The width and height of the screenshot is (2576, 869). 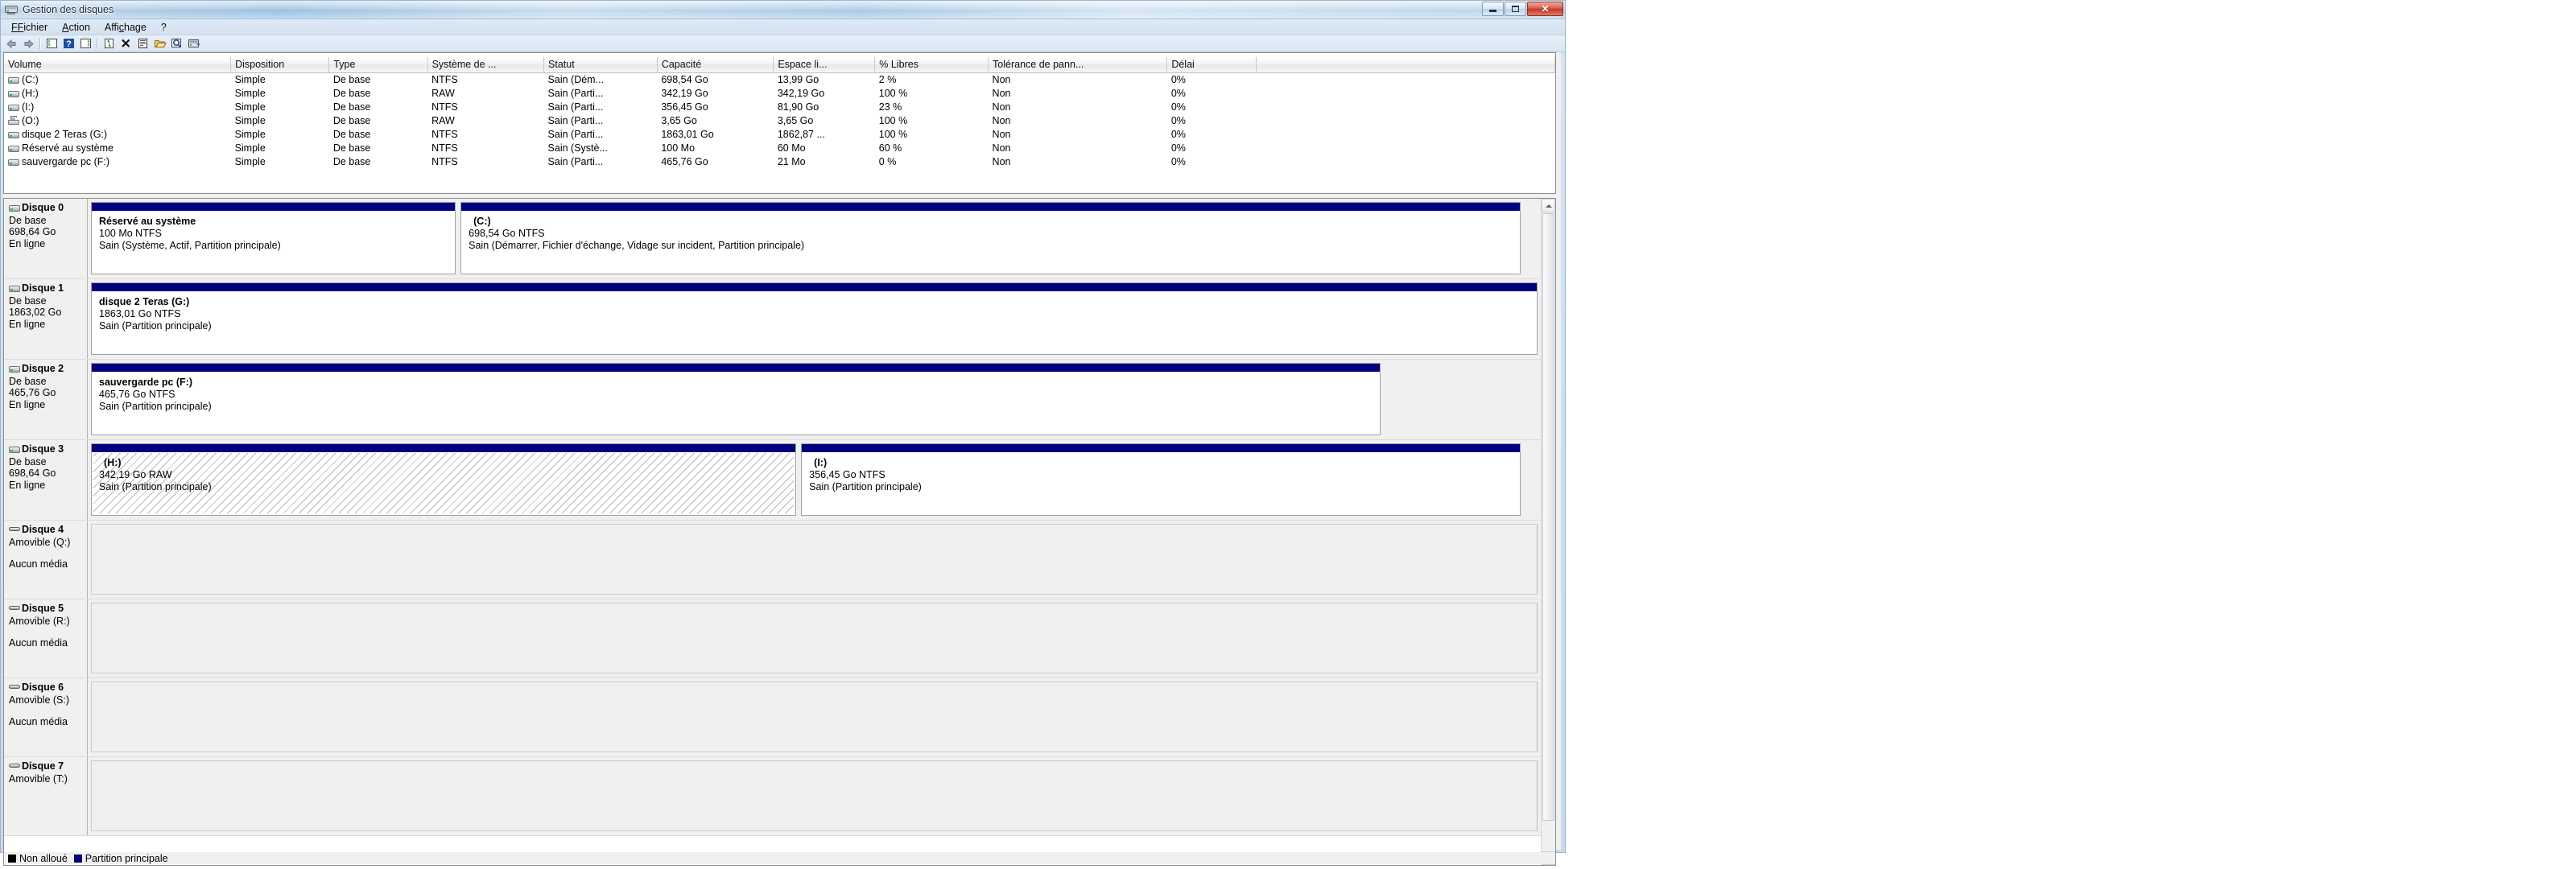 I want to click on cell-capacity: 356,45 Go, so click(x=684, y=107).